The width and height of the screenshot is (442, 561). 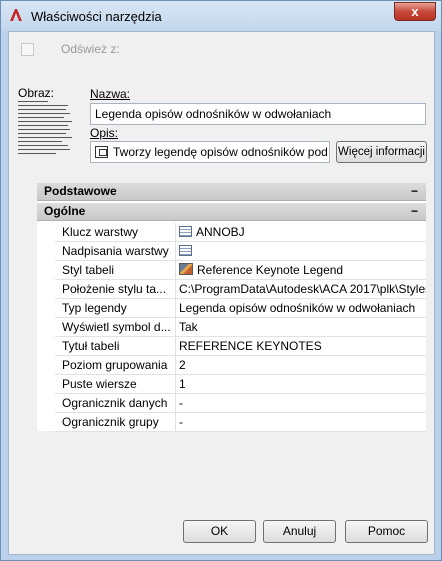 I want to click on property-row: Ogranicznik danych -, so click(x=240, y=403).